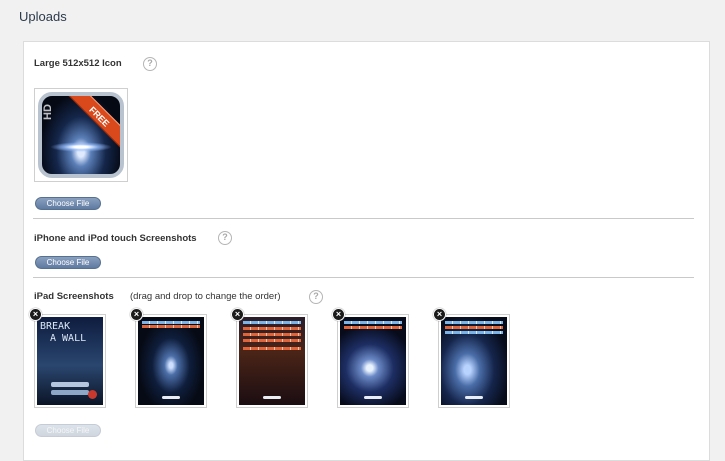  Describe the element at coordinates (92, 394) in the screenshot. I see `record-dot` at that location.